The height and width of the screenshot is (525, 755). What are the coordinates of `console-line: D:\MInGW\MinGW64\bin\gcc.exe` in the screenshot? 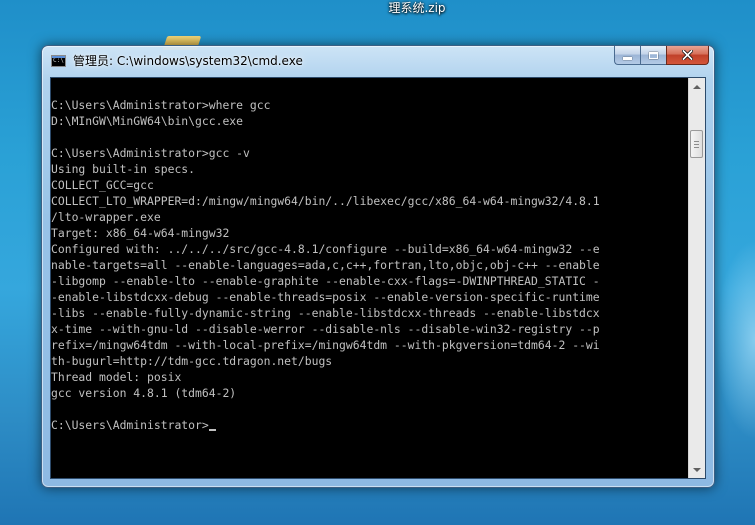 It's located at (147, 121).